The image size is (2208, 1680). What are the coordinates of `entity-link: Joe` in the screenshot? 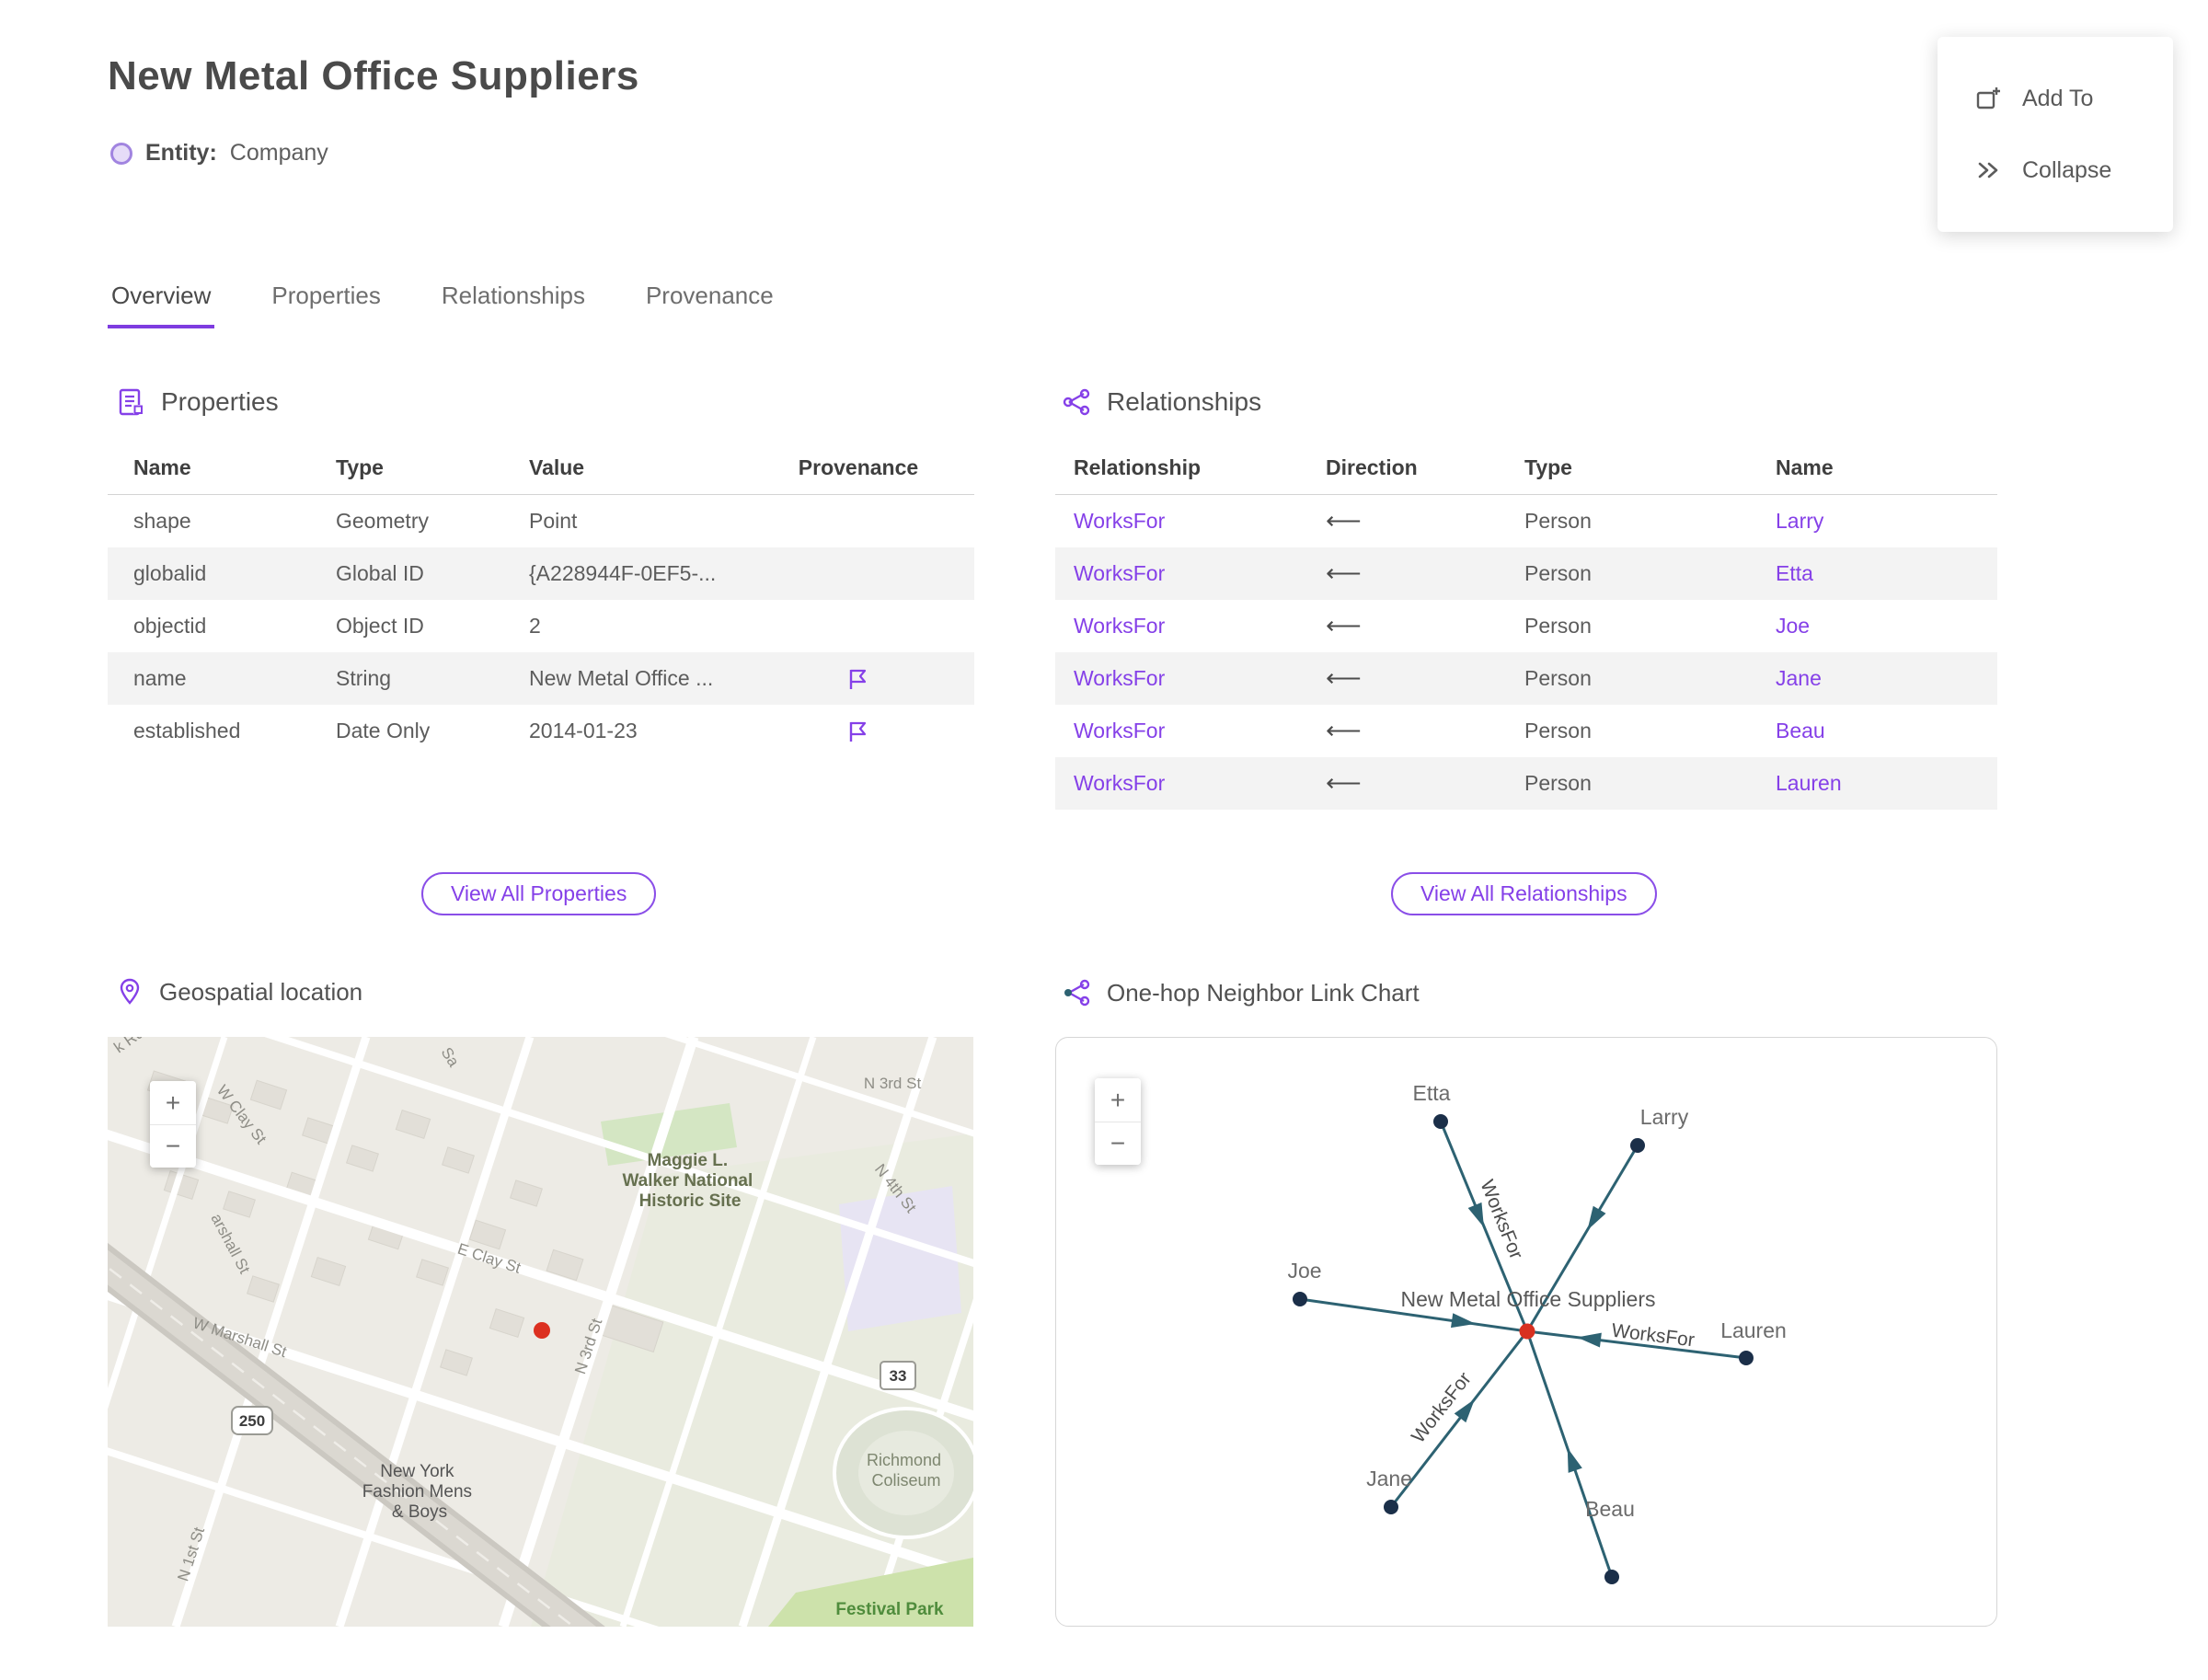 It's located at (1886, 626).